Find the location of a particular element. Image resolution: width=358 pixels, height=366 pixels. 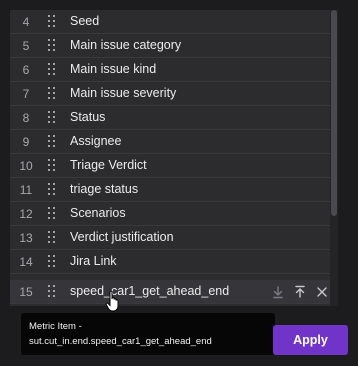

list-item: 14 Jira Link is located at coordinates (174, 262).